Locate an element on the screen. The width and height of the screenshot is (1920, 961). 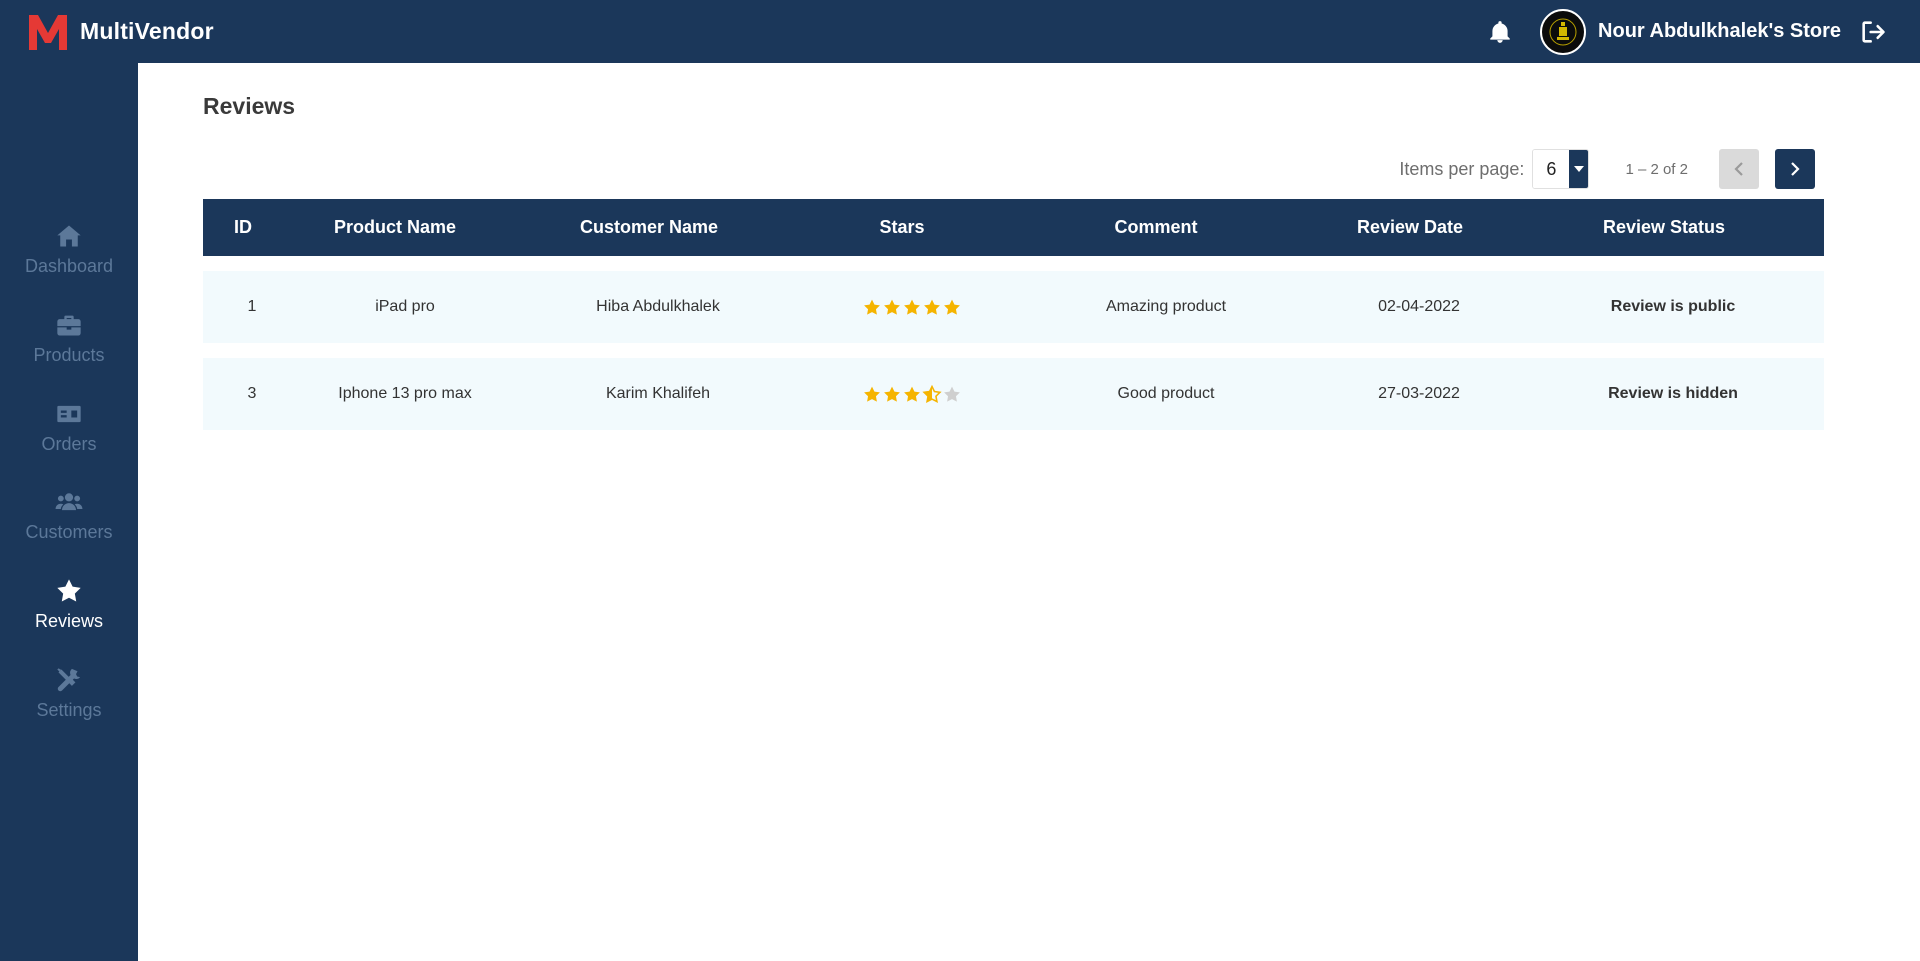
column-header-review-date: Review Date is located at coordinates (1410, 227).